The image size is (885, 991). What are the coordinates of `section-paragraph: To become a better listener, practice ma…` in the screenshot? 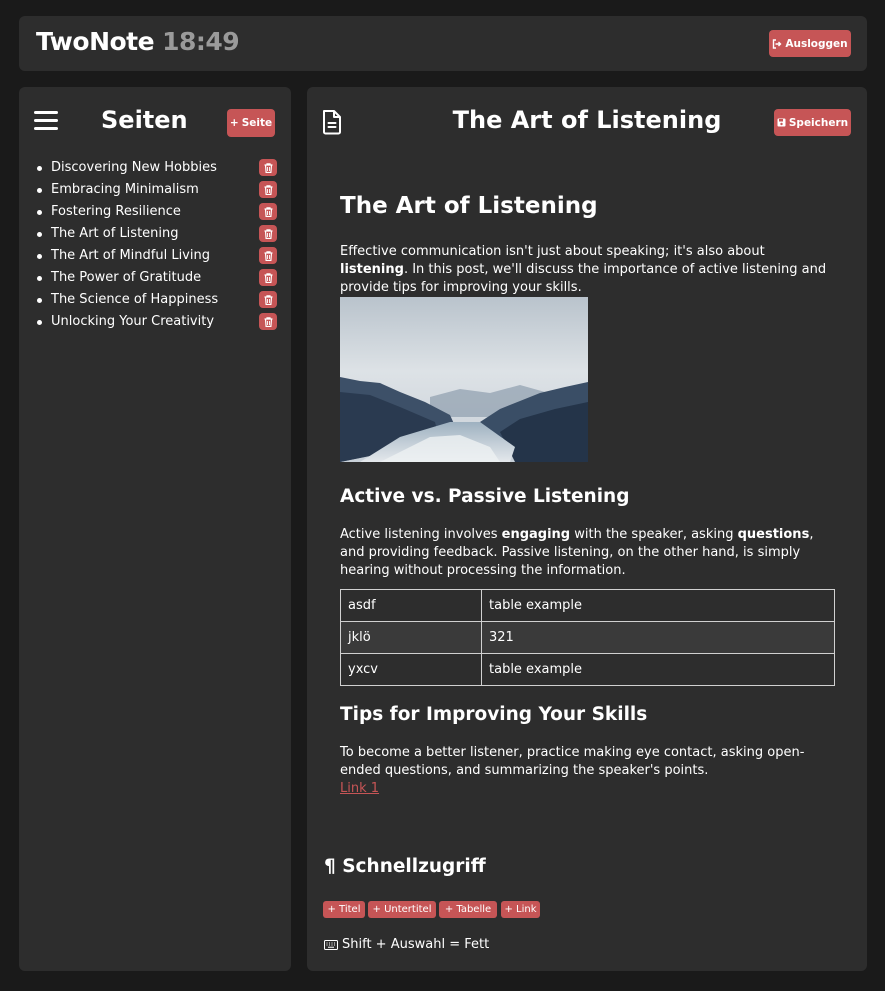 It's located at (572, 761).